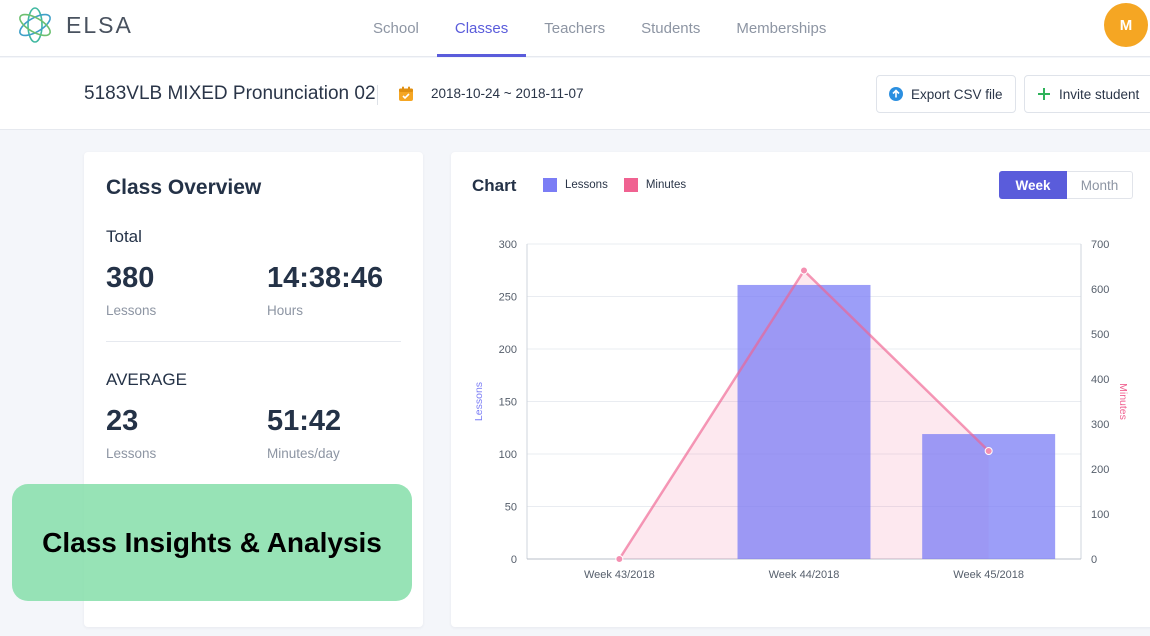 This screenshot has width=1150, height=636. Describe the element at coordinates (35, 25) in the screenshot. I see `elsa-logo-icon` at that location.